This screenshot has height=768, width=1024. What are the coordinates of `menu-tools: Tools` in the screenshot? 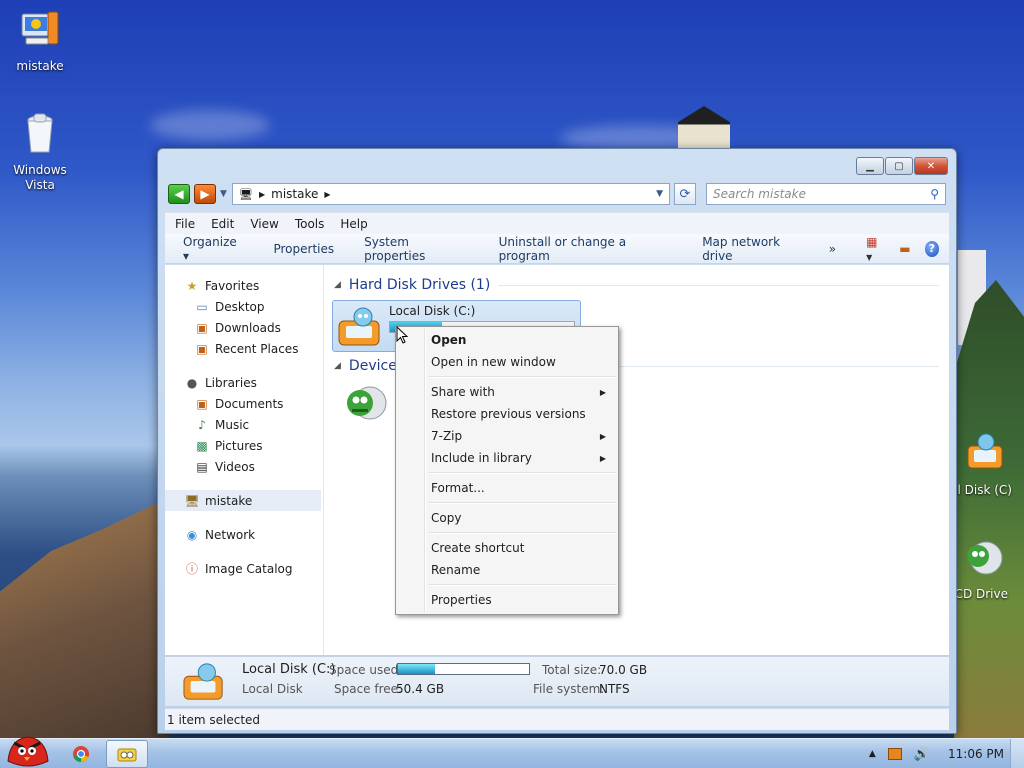 It's located at (310, 224).